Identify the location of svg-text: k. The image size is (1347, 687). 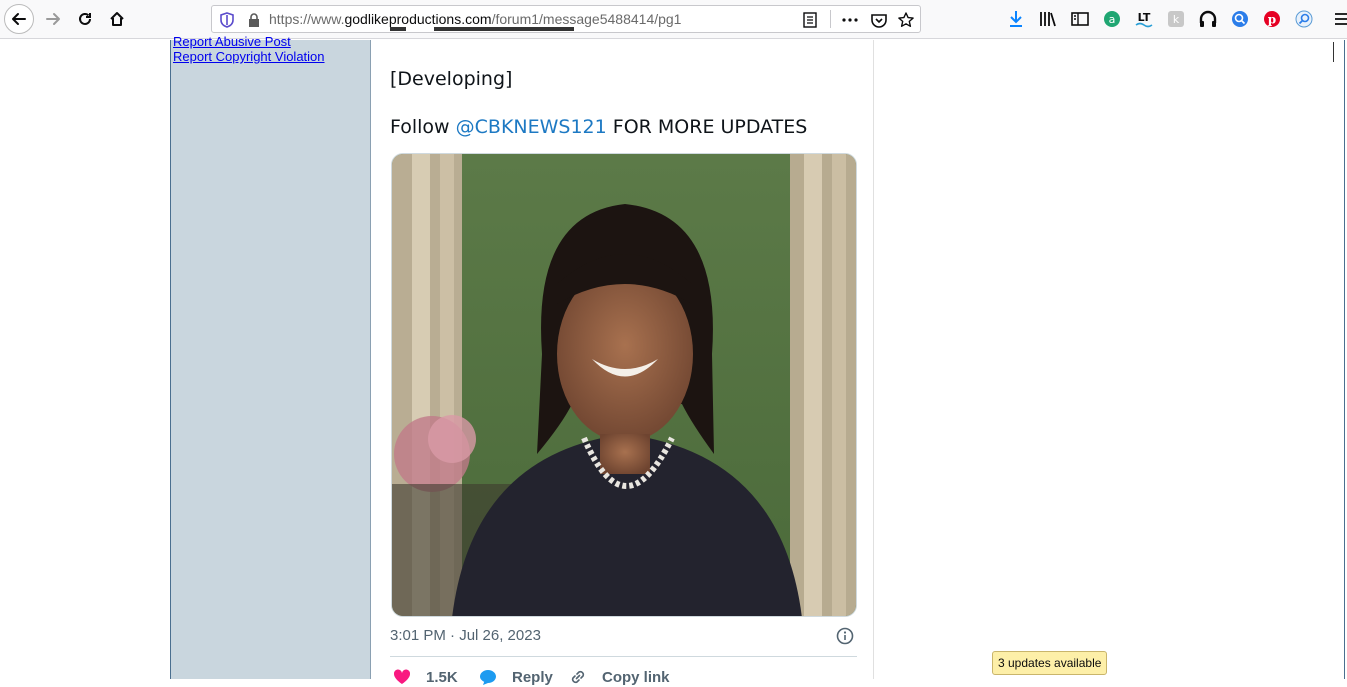
(1176, 19).